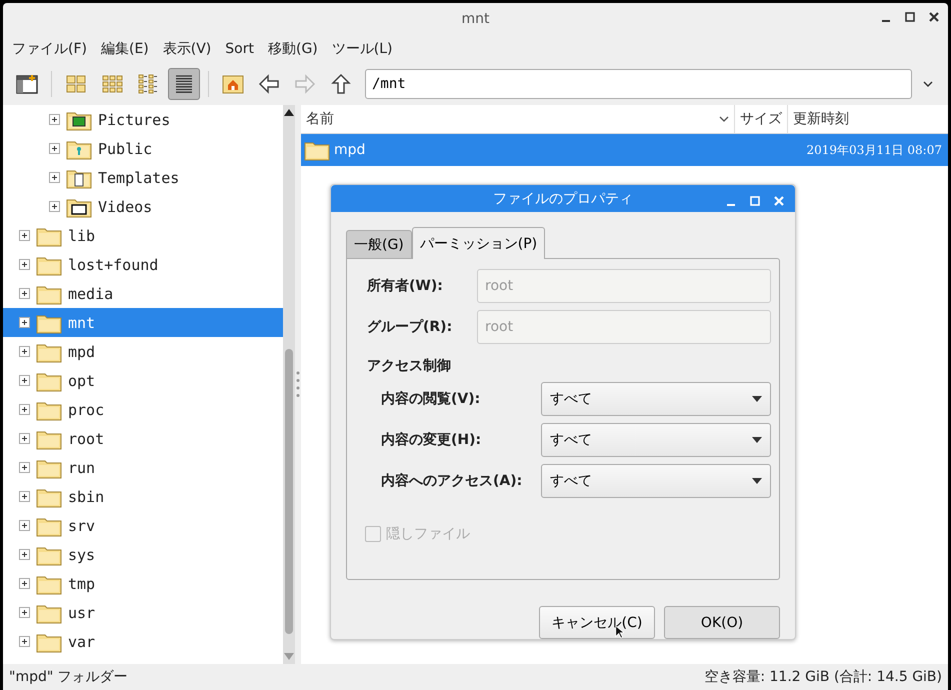 Image resolution: width=951 pixels, height=690 pixels. What do you see at coordinates (289, 112) in the screenshot?
I see `scroll-up-icon` at bounding box center [289, 112].